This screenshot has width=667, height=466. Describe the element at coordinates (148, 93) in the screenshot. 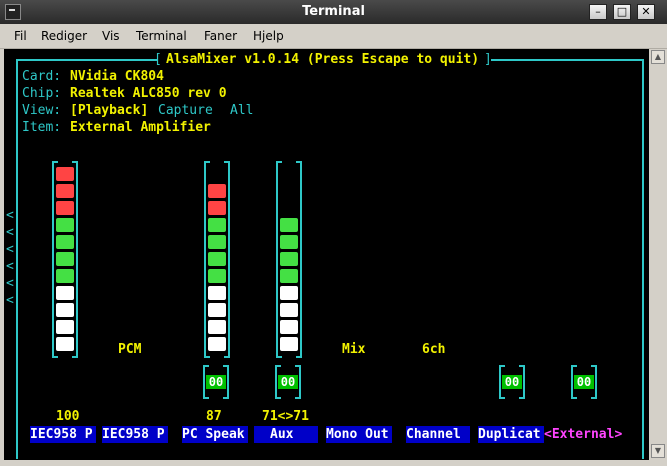

I see `chip-value: Realtek ALC850 rev 0` at that location.